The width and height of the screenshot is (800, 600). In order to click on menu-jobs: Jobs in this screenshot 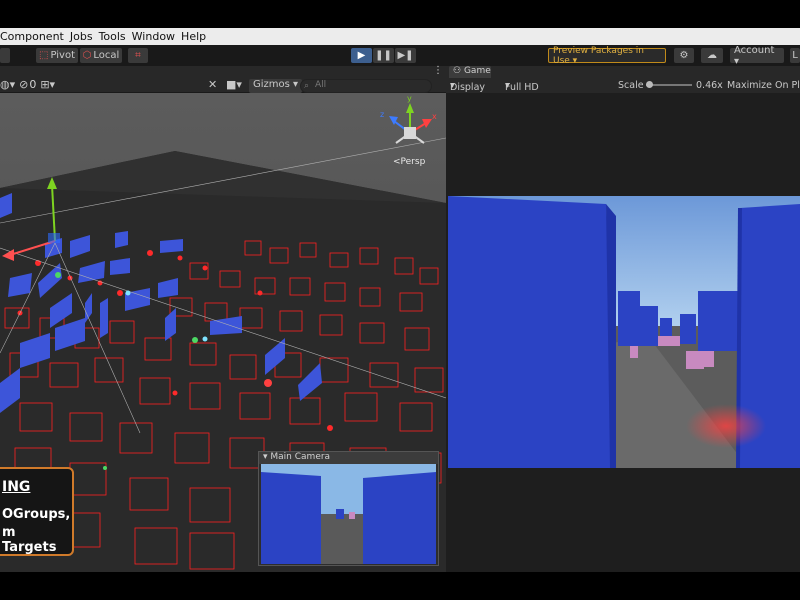, I will do `click(84, 36)`.